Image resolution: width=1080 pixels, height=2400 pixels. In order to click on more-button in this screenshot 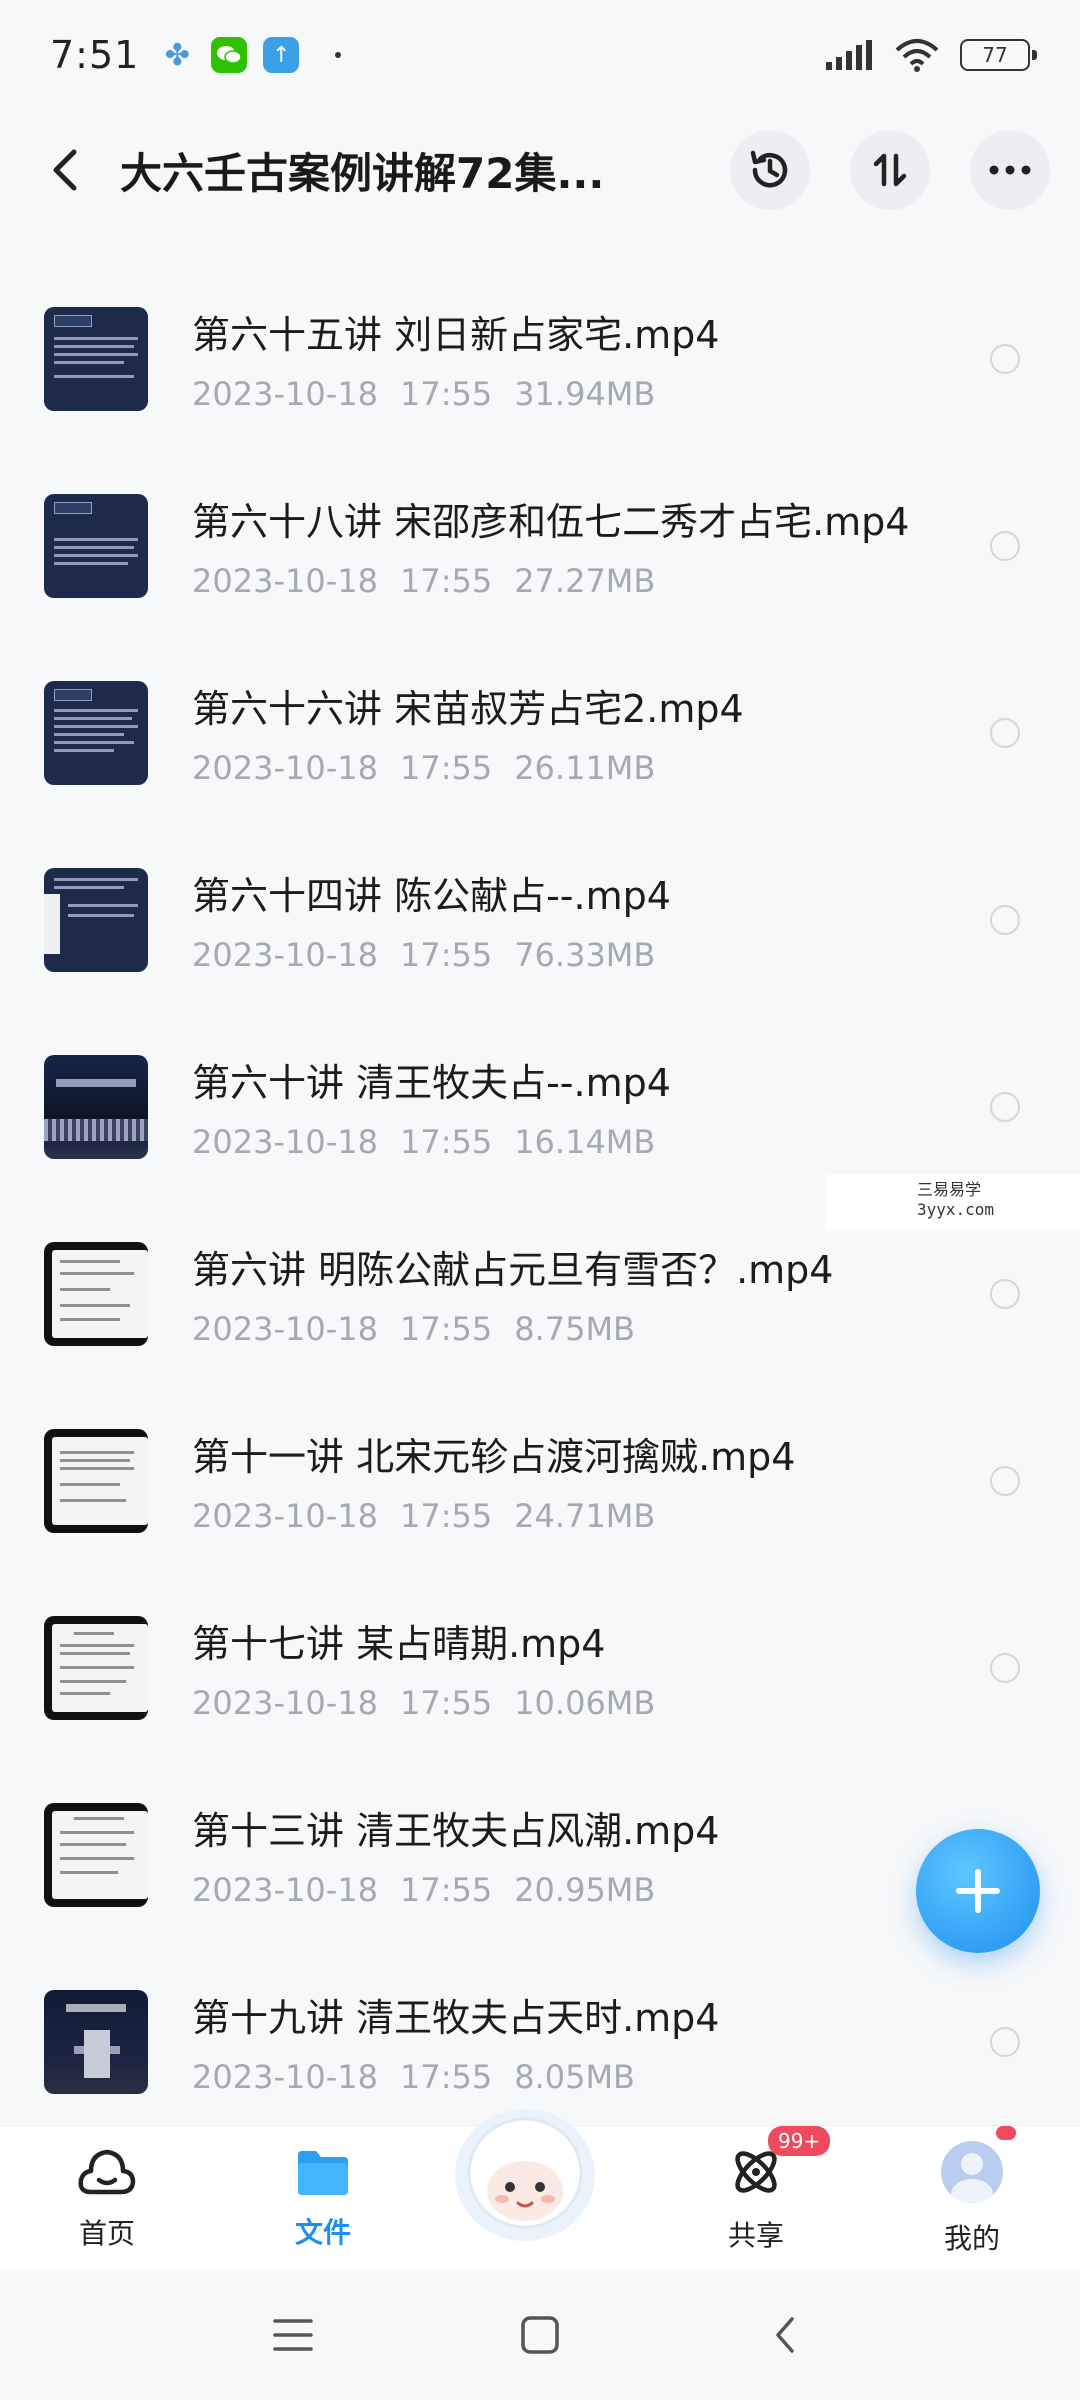, I will do `click(1010, 170)`.